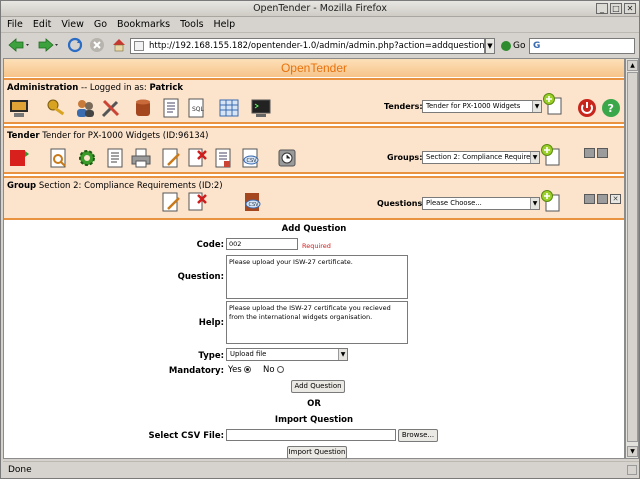 The height and width of the screenshot is (479, 640). What do you see at coordinates (261, 108) in the screenshot?
I see `terminal-icon` at bounding box center [261, 108].